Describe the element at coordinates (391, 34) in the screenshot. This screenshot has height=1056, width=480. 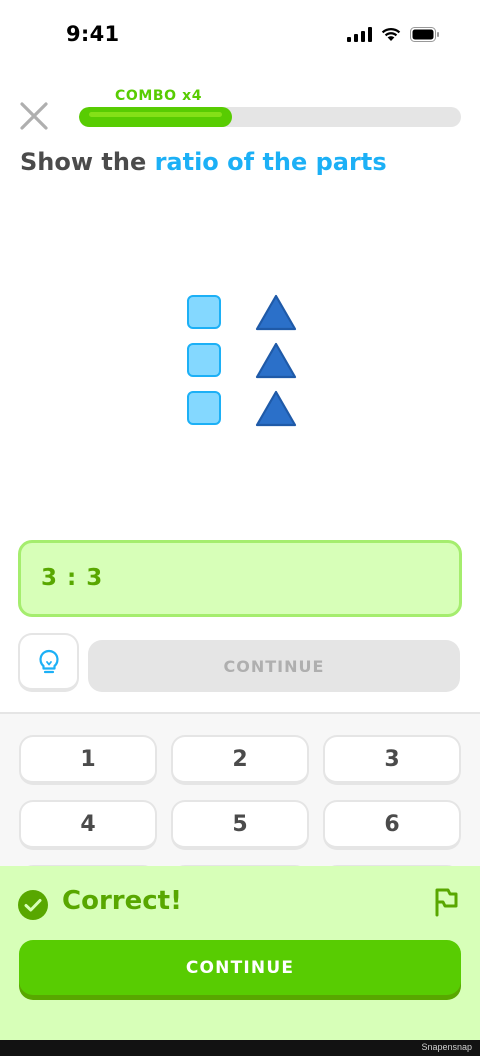
I see `wifi-icon` at that location.